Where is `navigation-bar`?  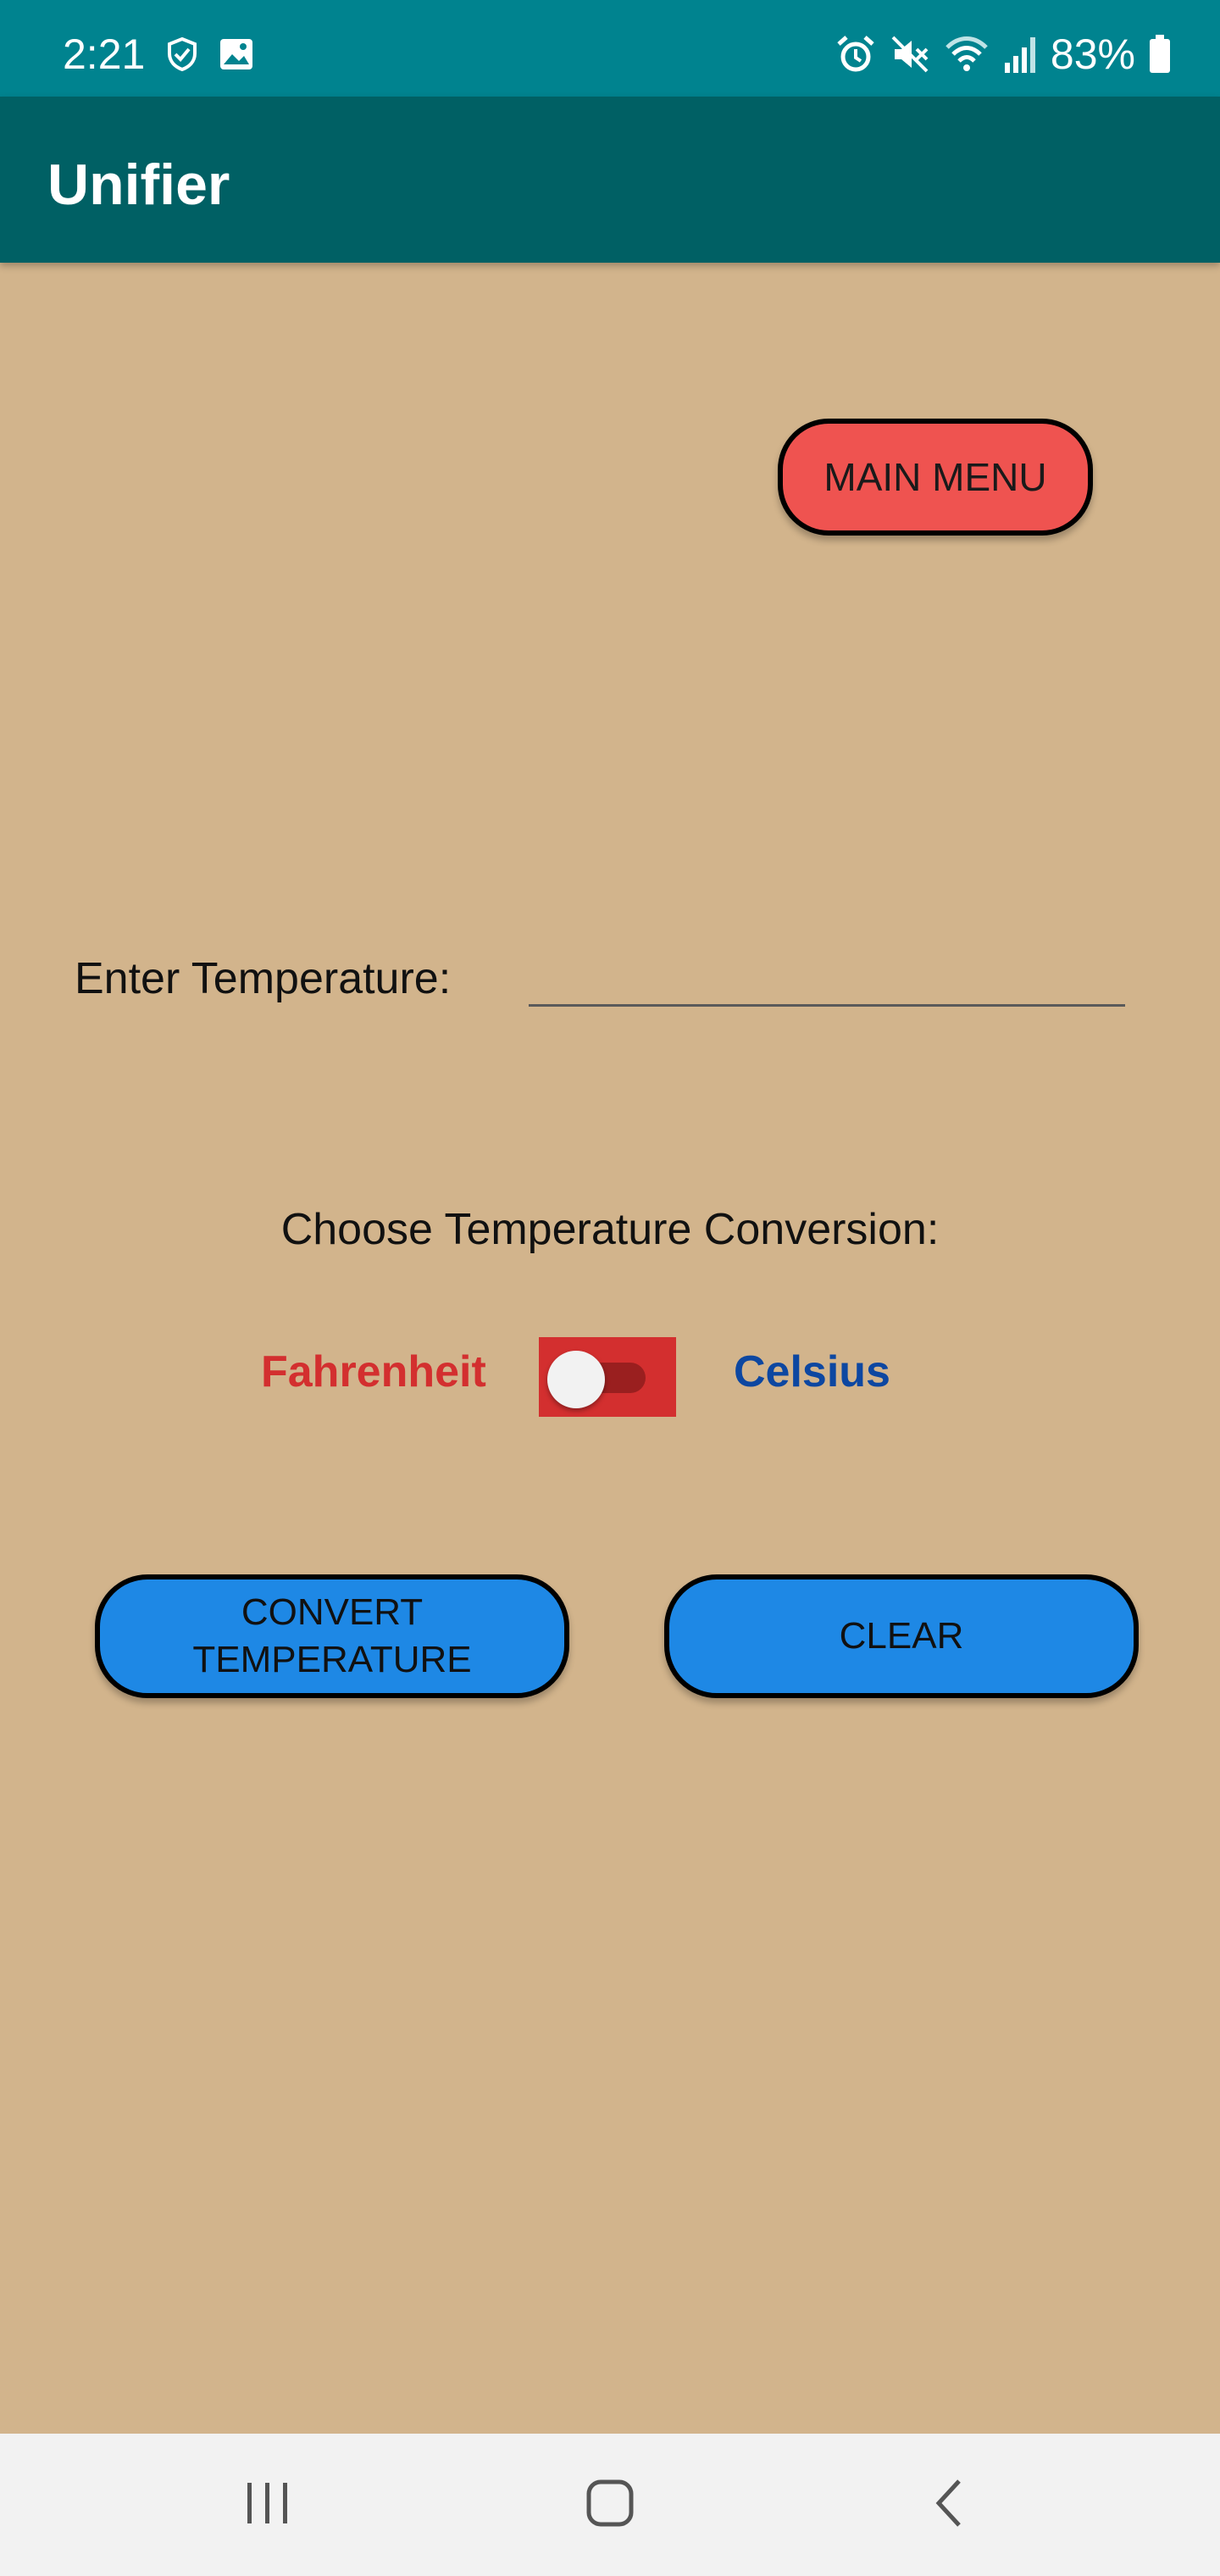 navigation-bar is located at coordinates (610, 2505).